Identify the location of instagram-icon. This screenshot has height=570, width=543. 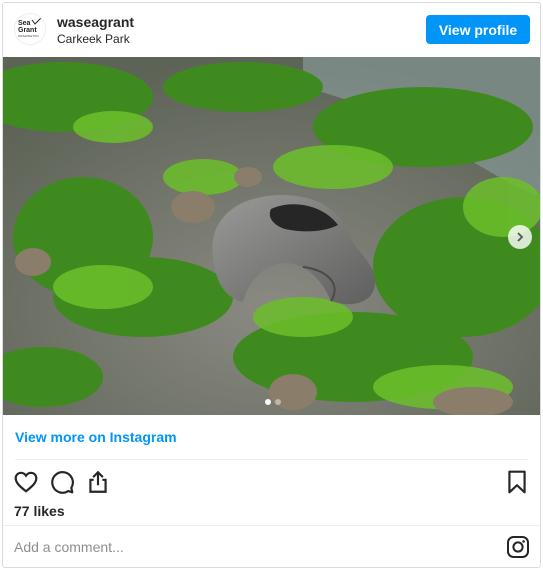
(518, 547).